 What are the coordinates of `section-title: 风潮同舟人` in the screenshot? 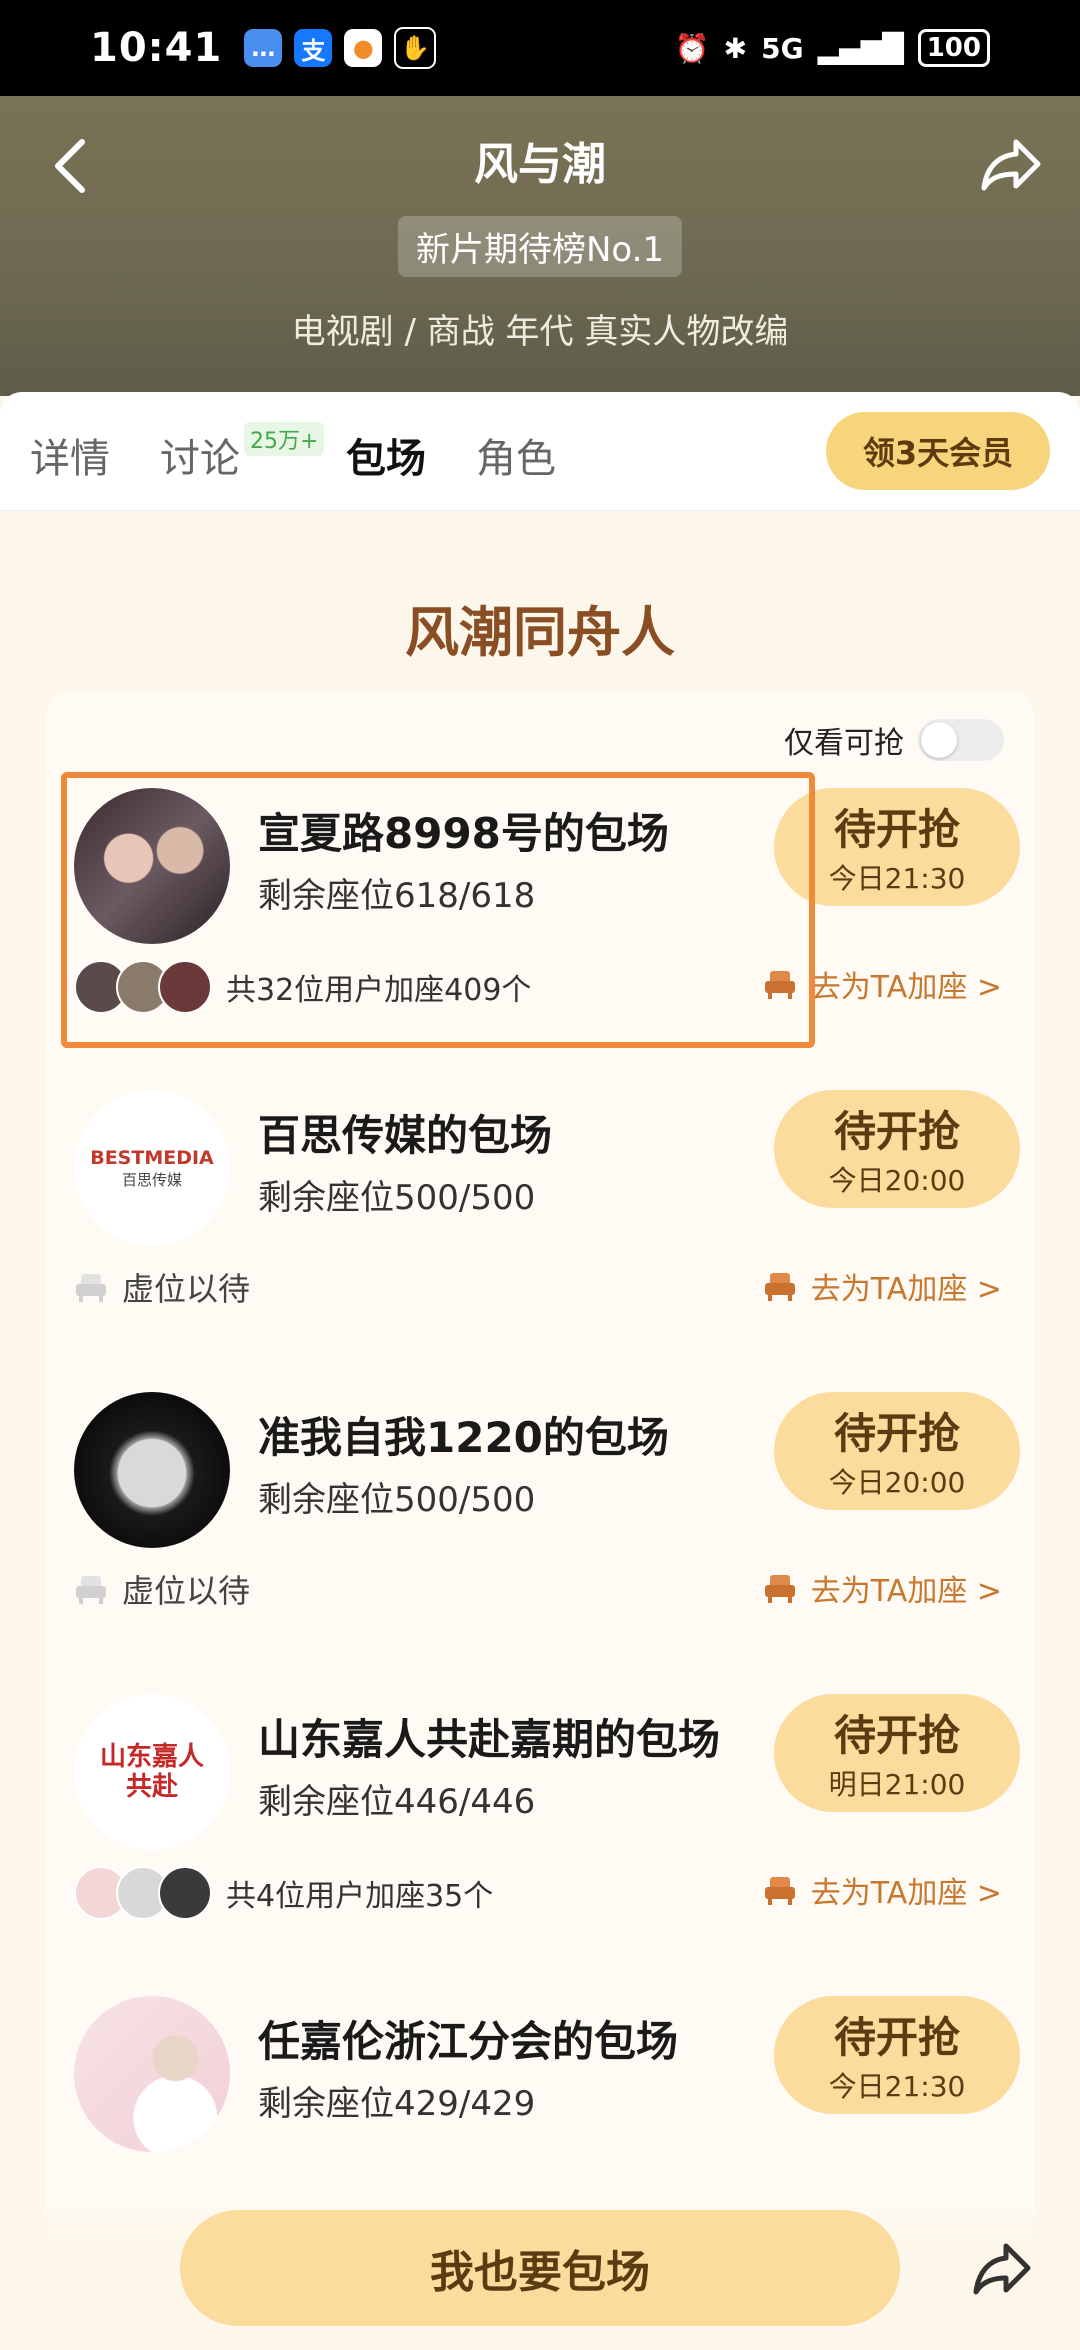 It's located at (540, 632).